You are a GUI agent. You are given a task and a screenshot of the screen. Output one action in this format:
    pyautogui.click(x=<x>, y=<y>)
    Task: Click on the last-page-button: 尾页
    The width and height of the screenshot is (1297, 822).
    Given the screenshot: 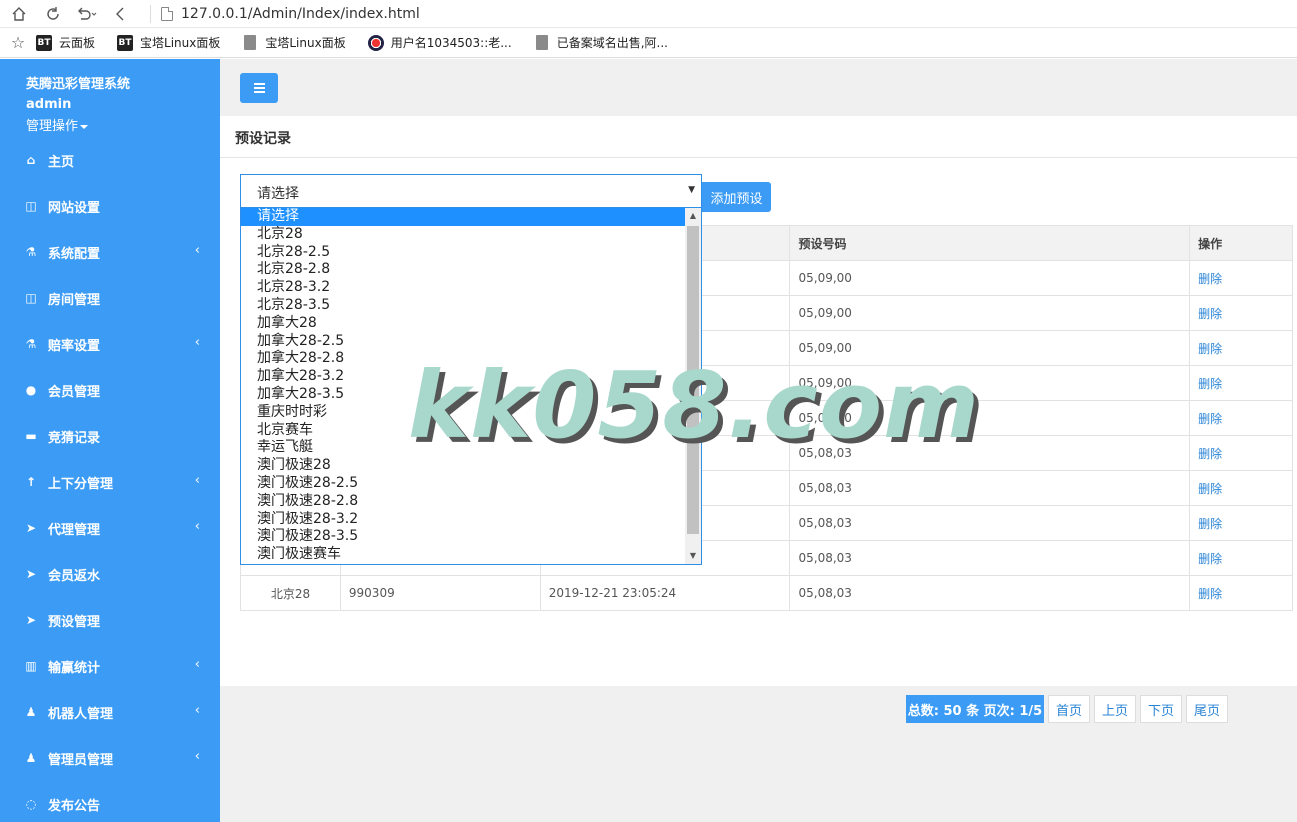 What is the action you would take?
    pyautogui.click(x=1207, y=709)
    